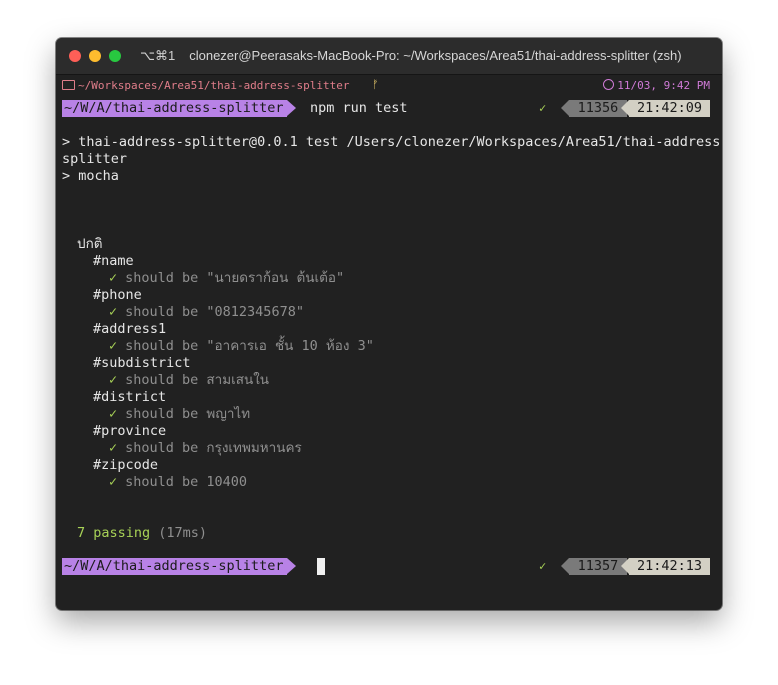 Image resolution: width=778 pixels, height=685 pixels. I want to click on output-line-3: > mocha, so click(90, 176).